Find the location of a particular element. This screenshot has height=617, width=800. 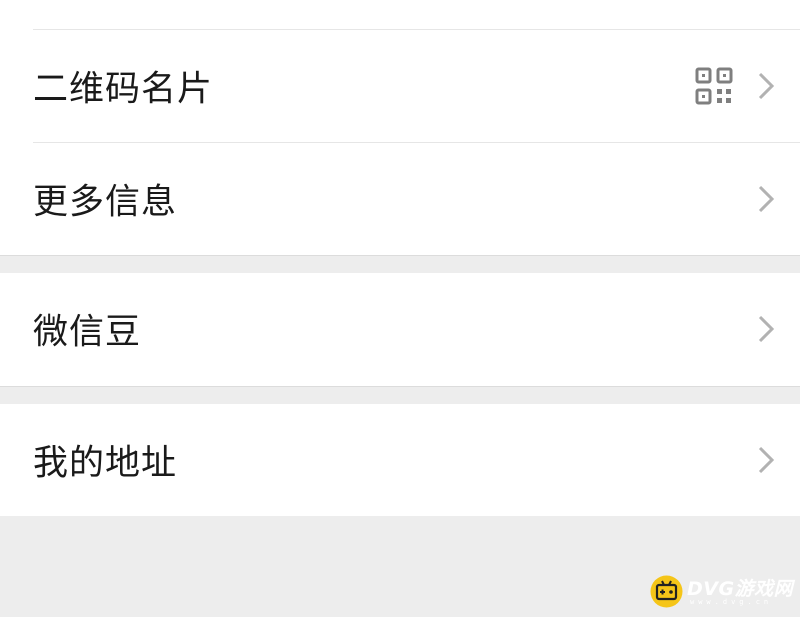

qr-code-icon is located at coordinates (714, 86).